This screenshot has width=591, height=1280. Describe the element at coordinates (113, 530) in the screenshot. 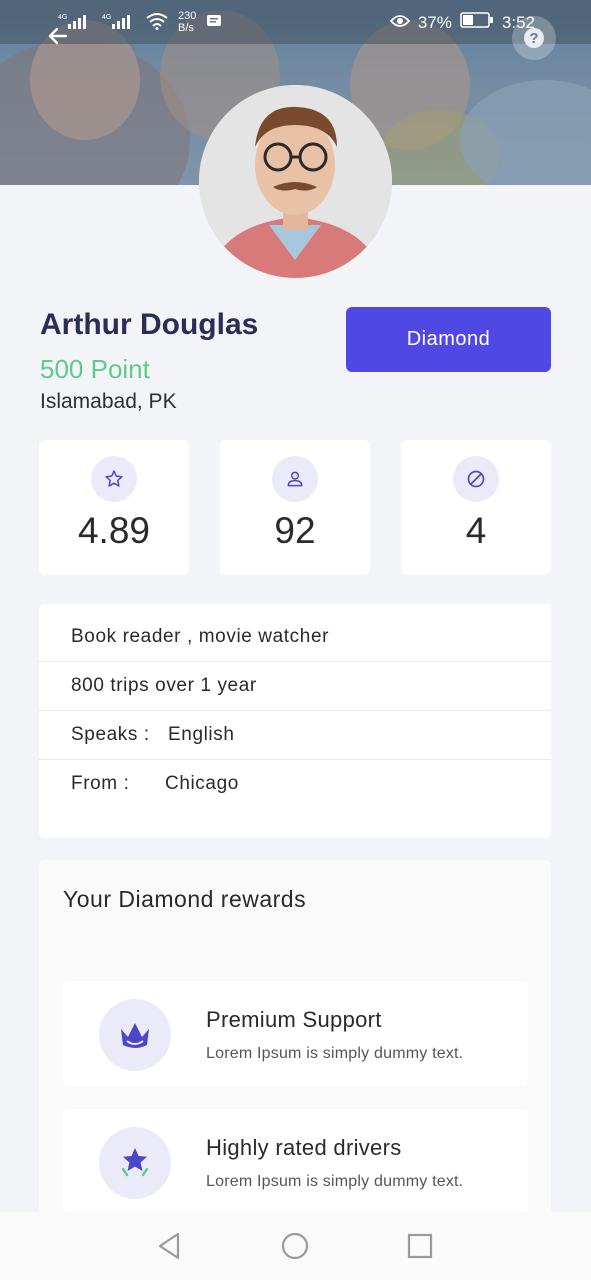

I see `rating-value: 4.89` at that location.